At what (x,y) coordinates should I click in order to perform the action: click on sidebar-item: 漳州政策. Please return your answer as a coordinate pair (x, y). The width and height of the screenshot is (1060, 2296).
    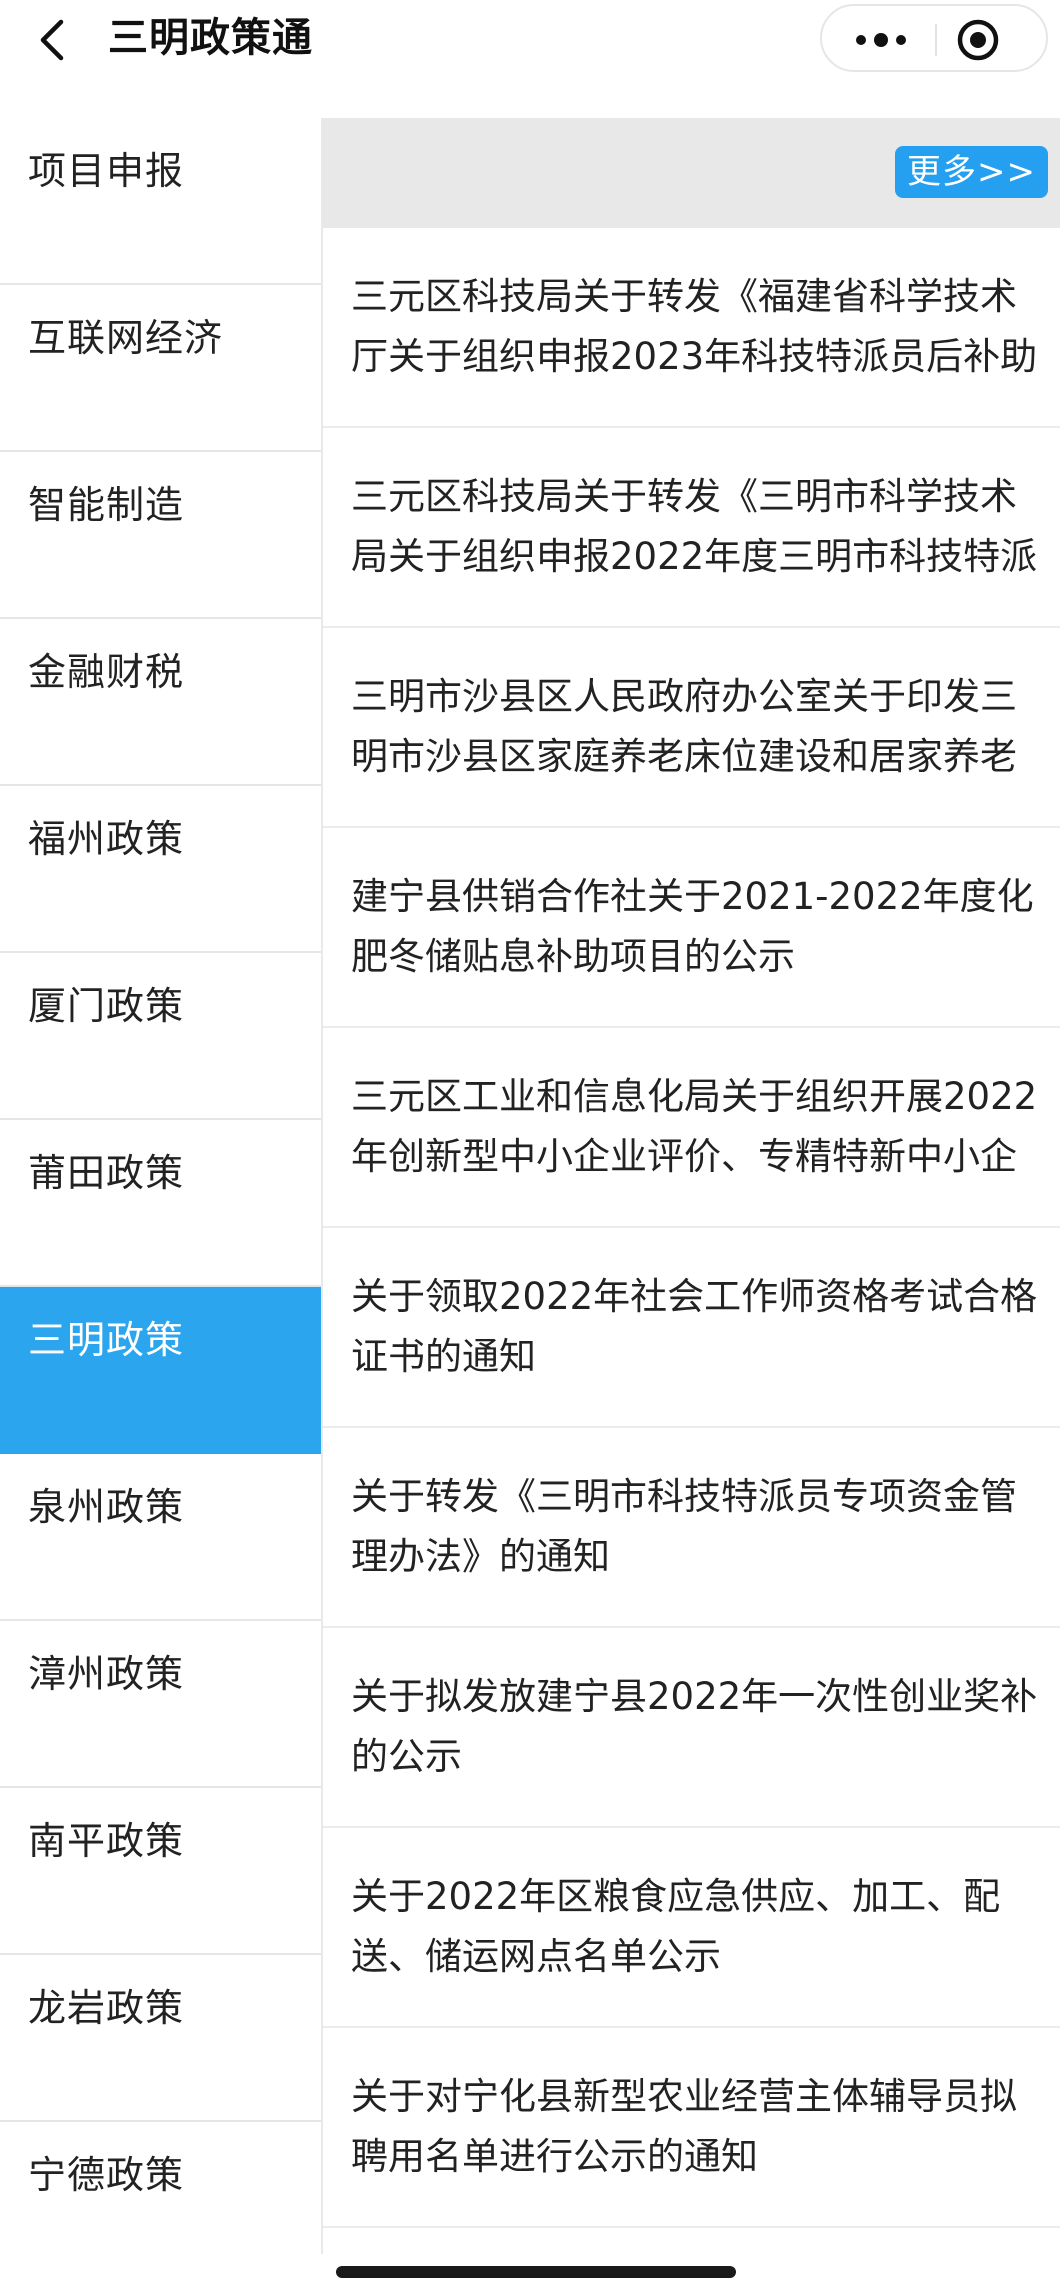
    Looking at the image, I should click on (160, 1704).